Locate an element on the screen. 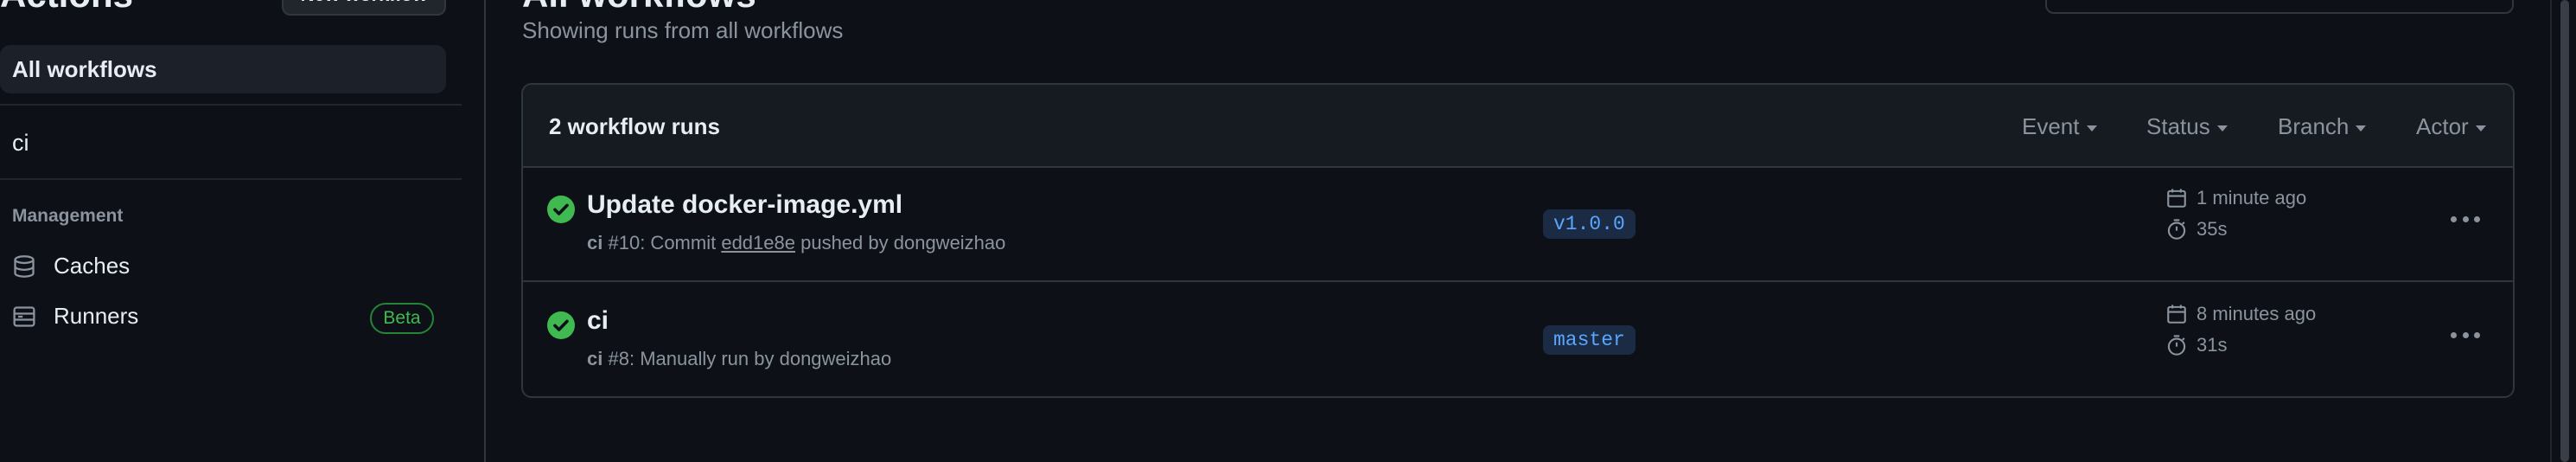  actor-filter-dropdown: Actor is located at coordinates (2451, 127).